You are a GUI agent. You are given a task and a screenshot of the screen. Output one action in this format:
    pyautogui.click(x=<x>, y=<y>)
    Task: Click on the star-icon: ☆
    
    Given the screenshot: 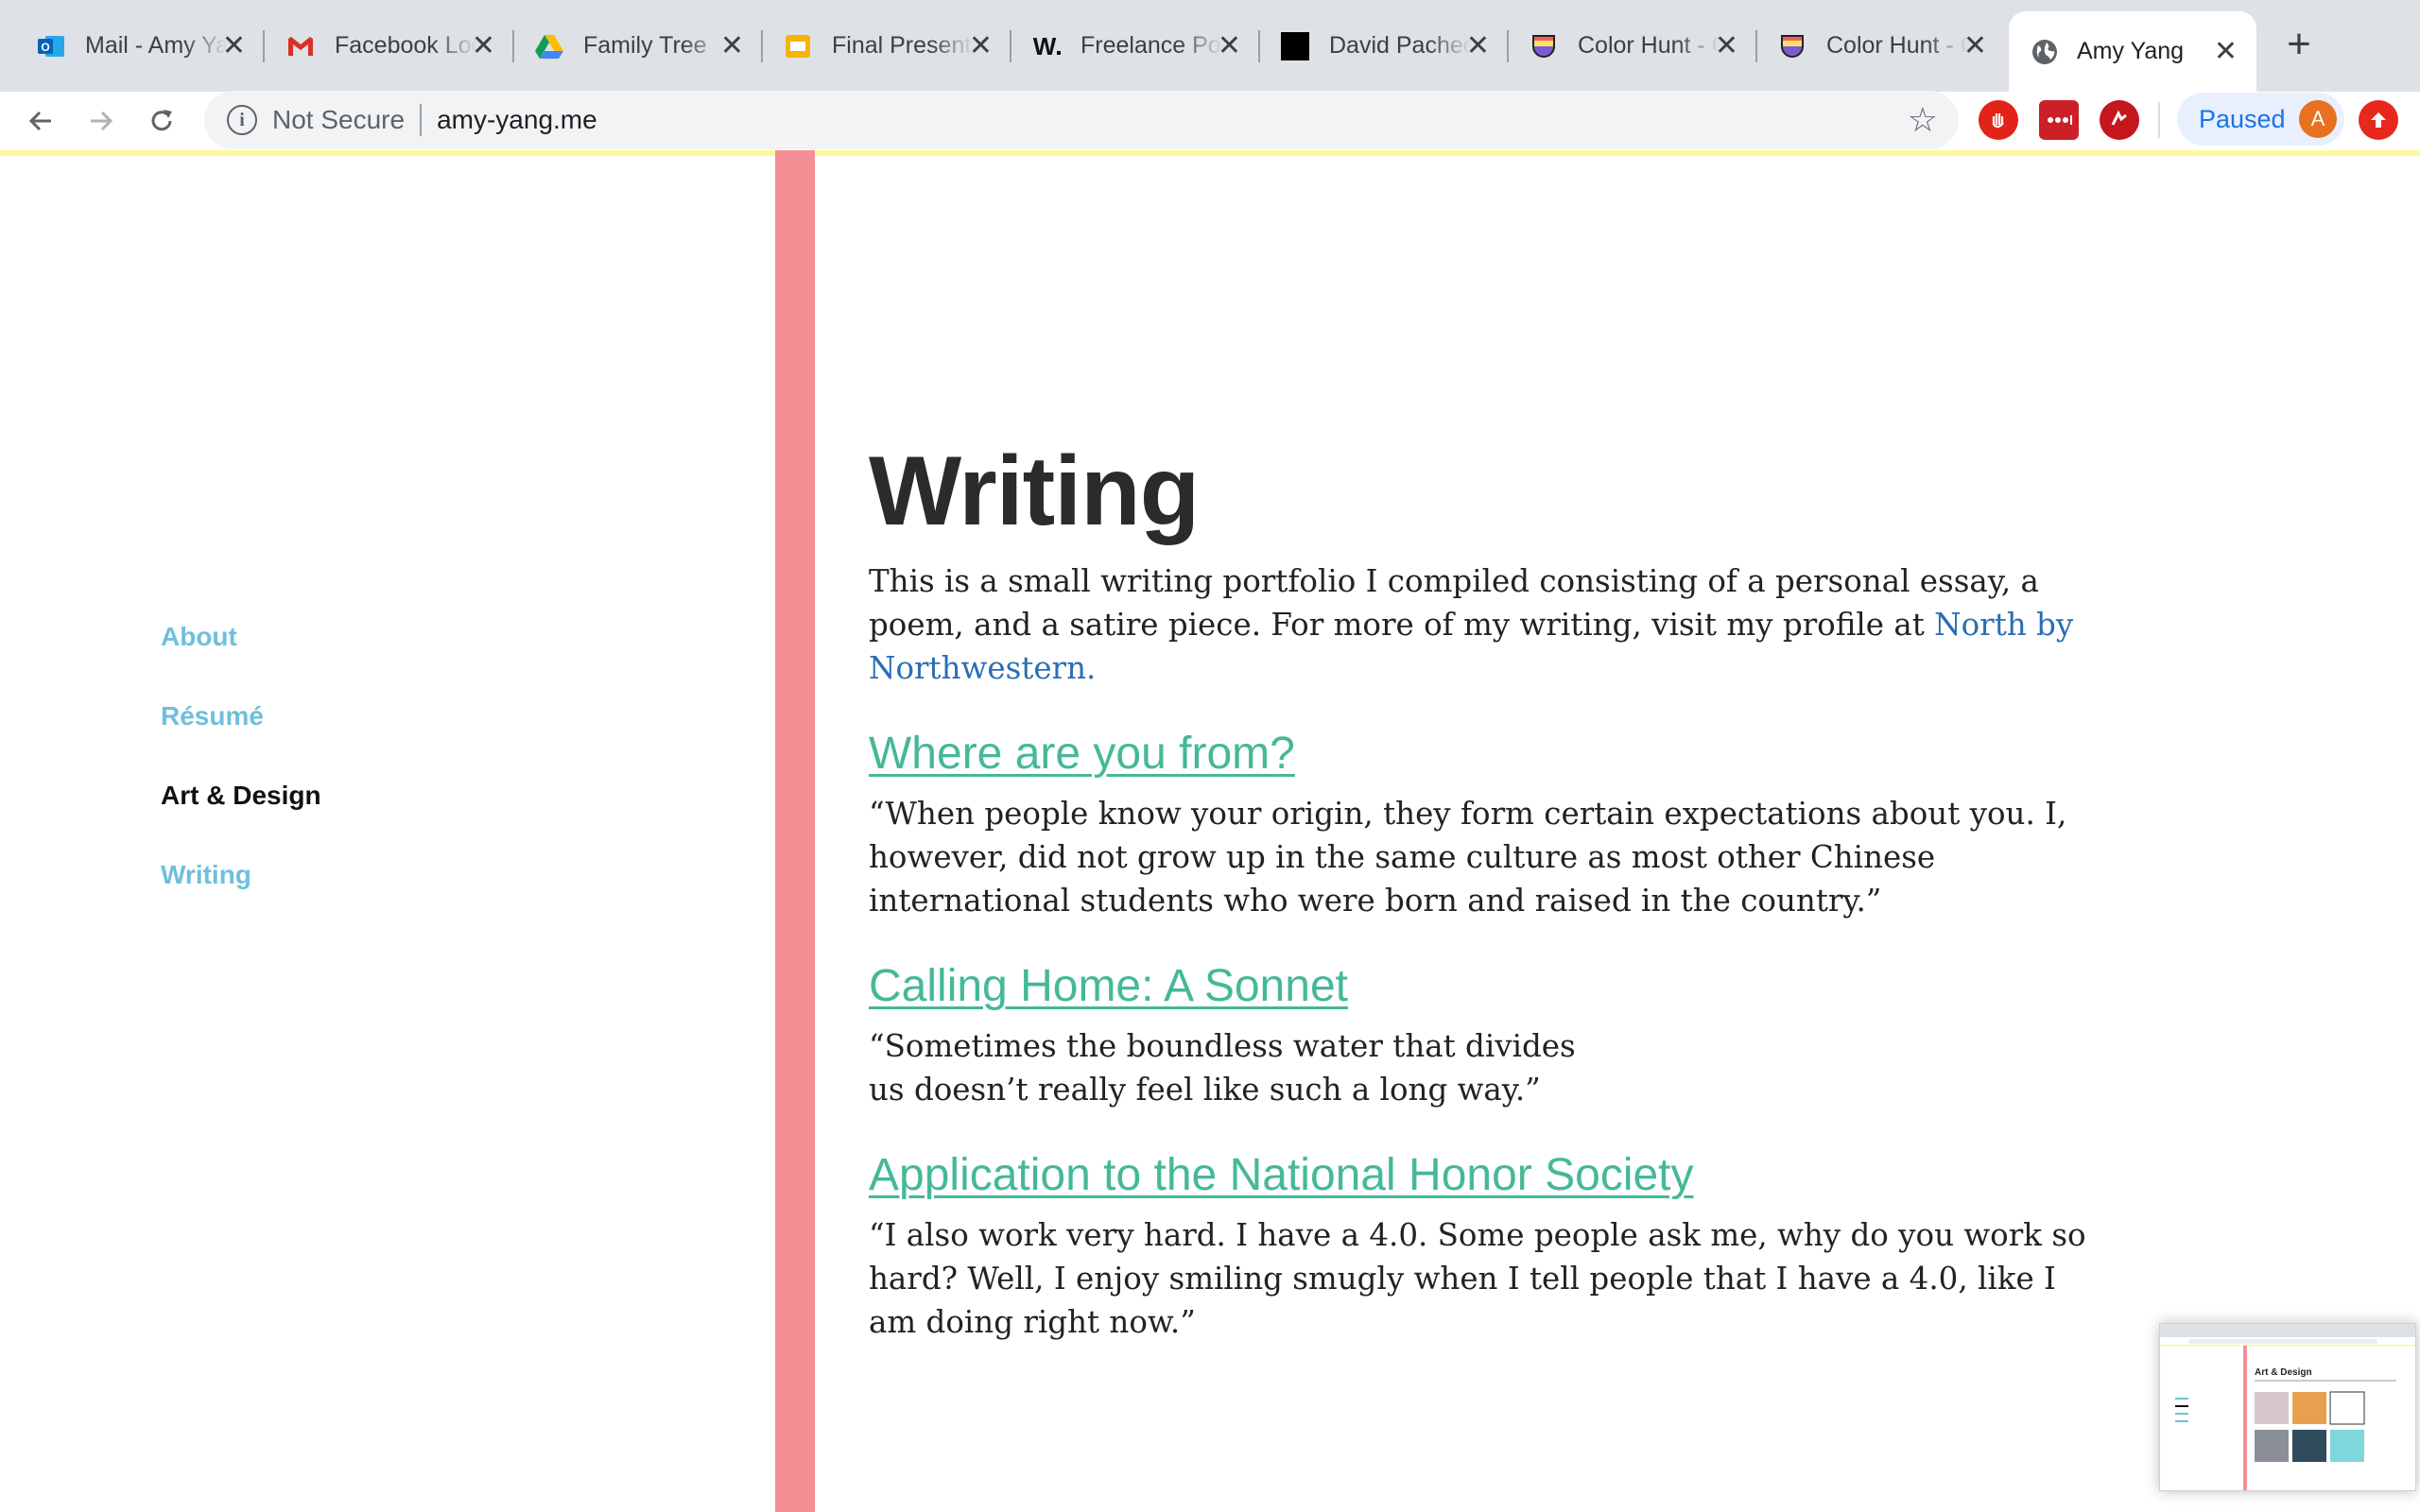 What is the action you would take?
    pyautogui.click(x=1923, y=120)
    